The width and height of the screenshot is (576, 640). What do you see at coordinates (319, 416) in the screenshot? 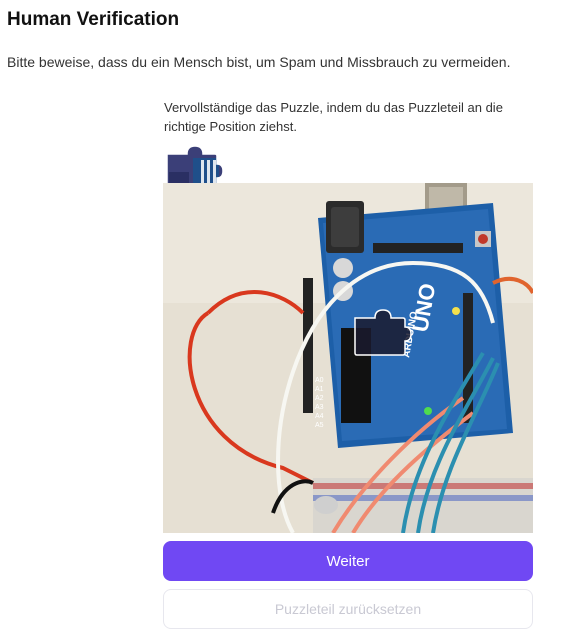
I see `pin-label: A4` at bounding box center [319, 416].